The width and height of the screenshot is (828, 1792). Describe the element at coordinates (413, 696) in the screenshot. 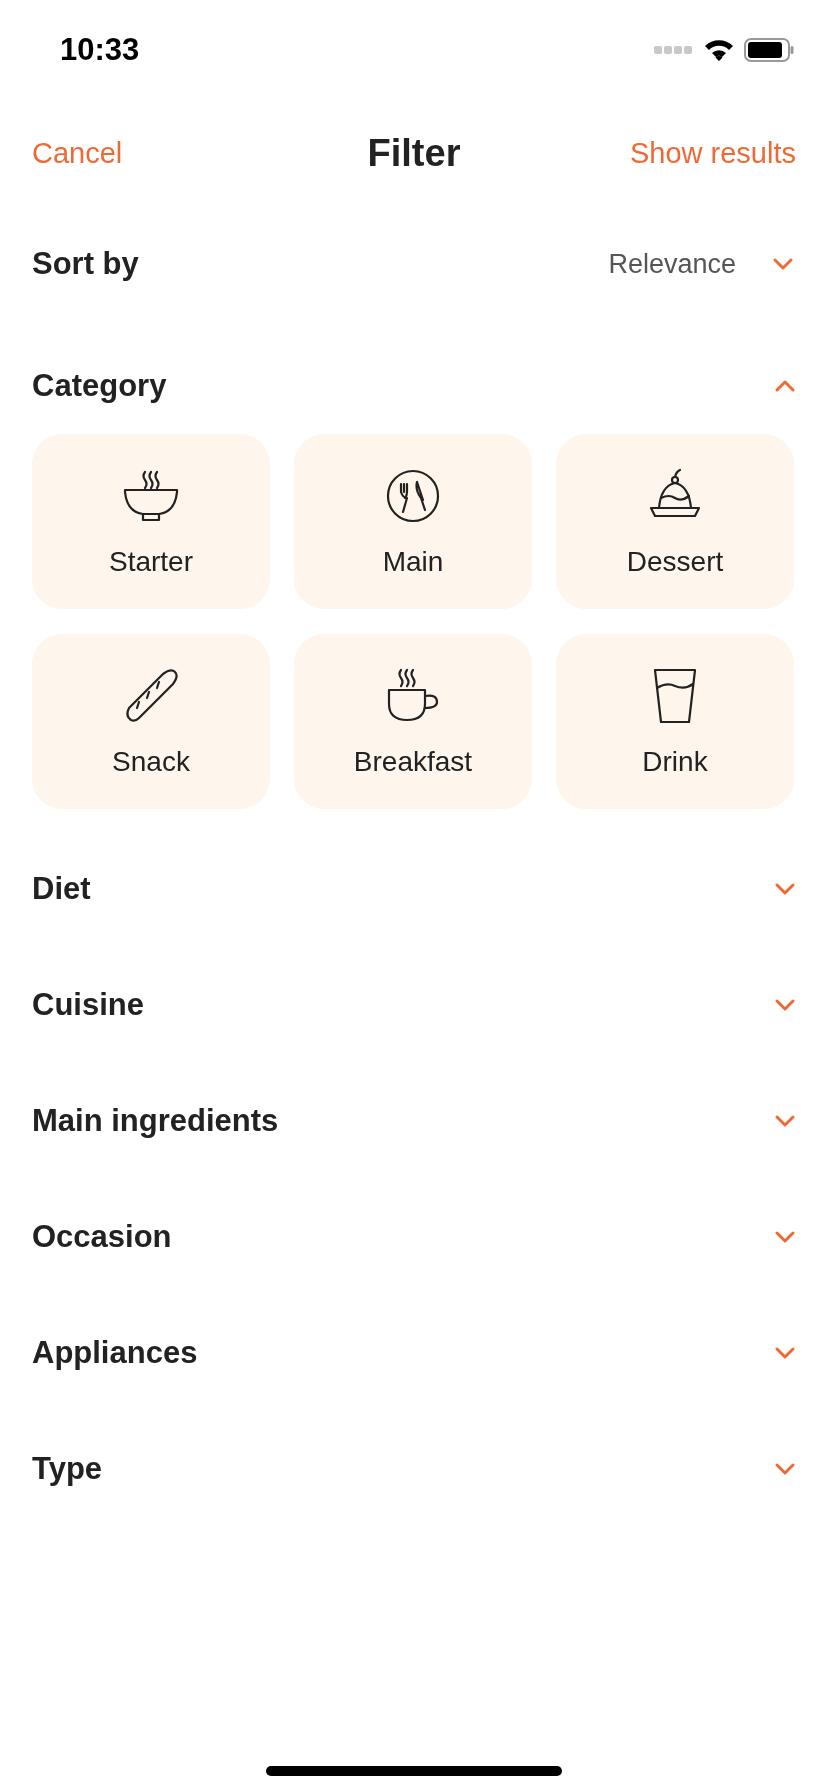

I see `coffee-cup-icon` at that location.